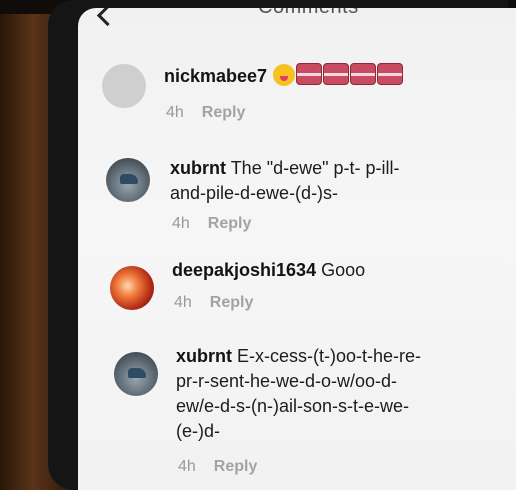 The image size is (516, 490). Describe the element at coordinates (254, 193) in the screenshot. I see `comment-body-line: and-pile-d-ewe-(d-)s-` at that location.